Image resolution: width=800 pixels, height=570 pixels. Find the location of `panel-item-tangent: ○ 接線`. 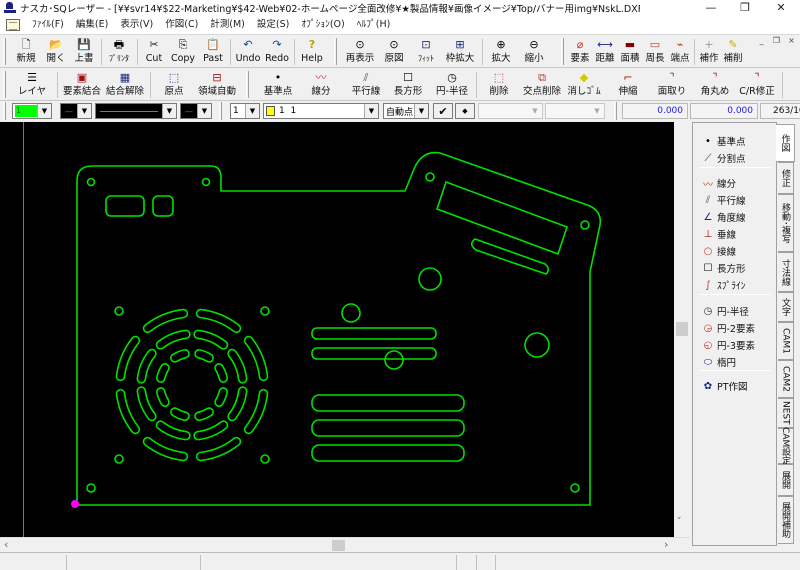

panel-item-tangent: ○ 接線 is located at coordinates (718, 251).